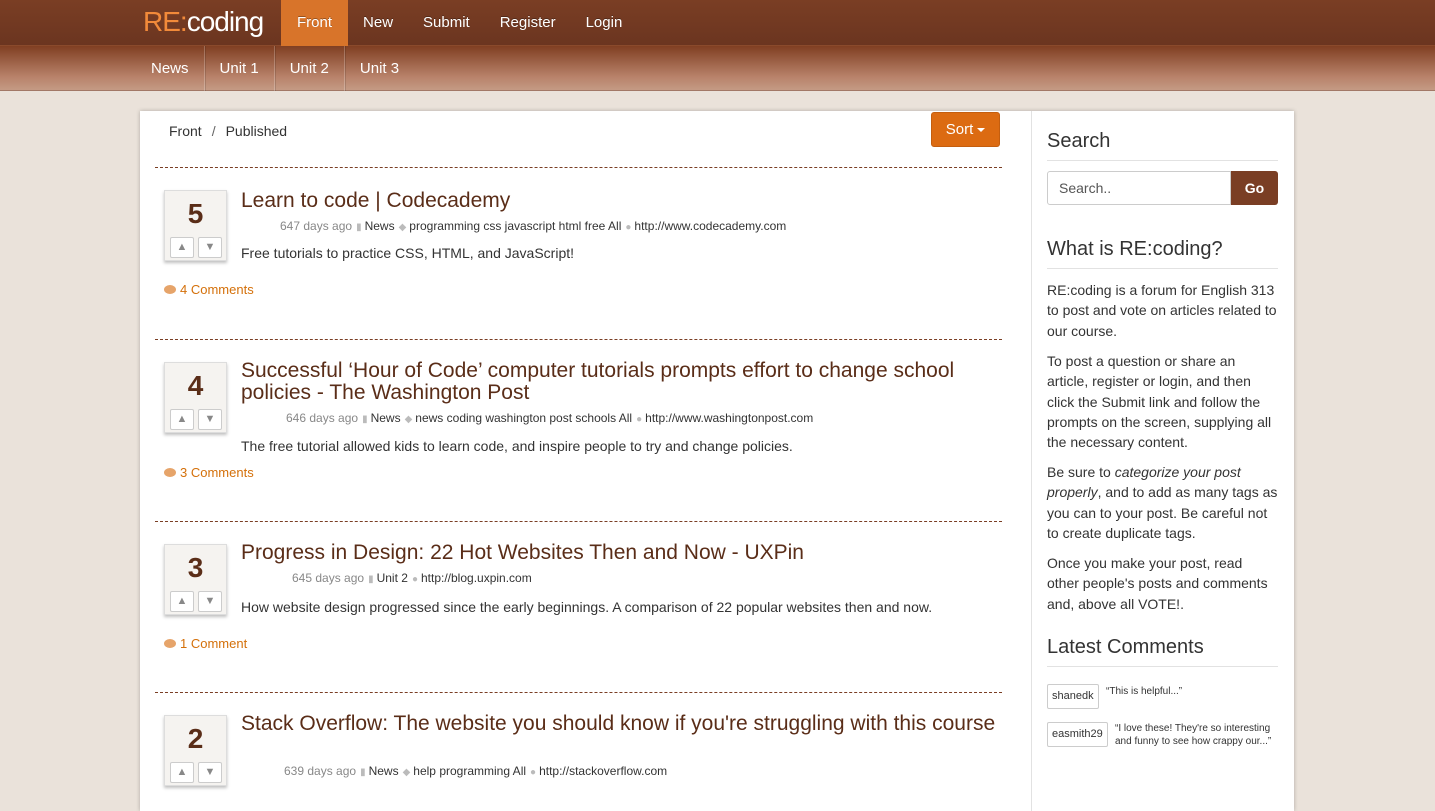 The width and height of the screenshot is (1435, 811). I want to click on nav-submit: Submit, so click(446, 23).